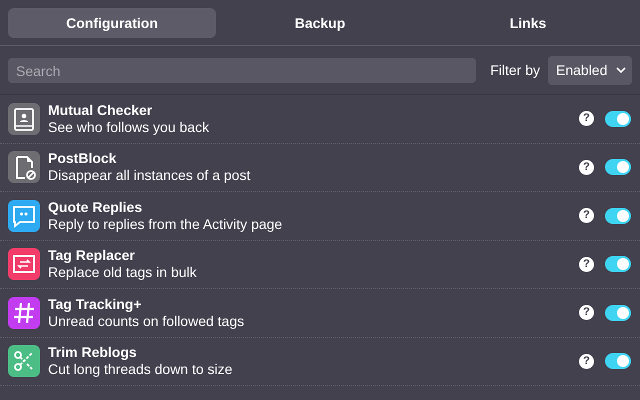 Image resolution: width=640 pixels, height=400 pixels. I want to click on tab: Backup, so click(320, 23).